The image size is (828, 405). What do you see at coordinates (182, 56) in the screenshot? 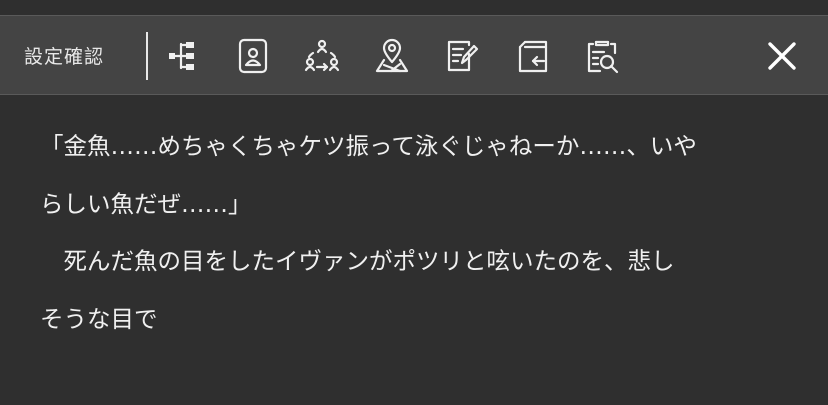
I see `tree-structure-icon` at bounding box center [182, 56].